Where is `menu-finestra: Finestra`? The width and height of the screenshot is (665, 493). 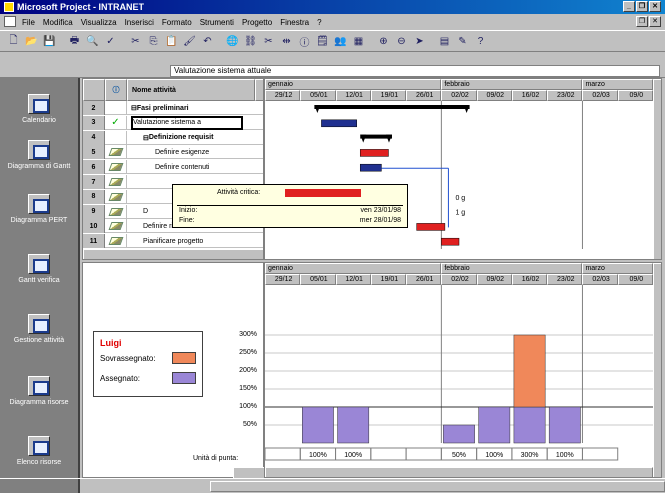 menu-finestra: Finestra is located at coordinates (294, 22).